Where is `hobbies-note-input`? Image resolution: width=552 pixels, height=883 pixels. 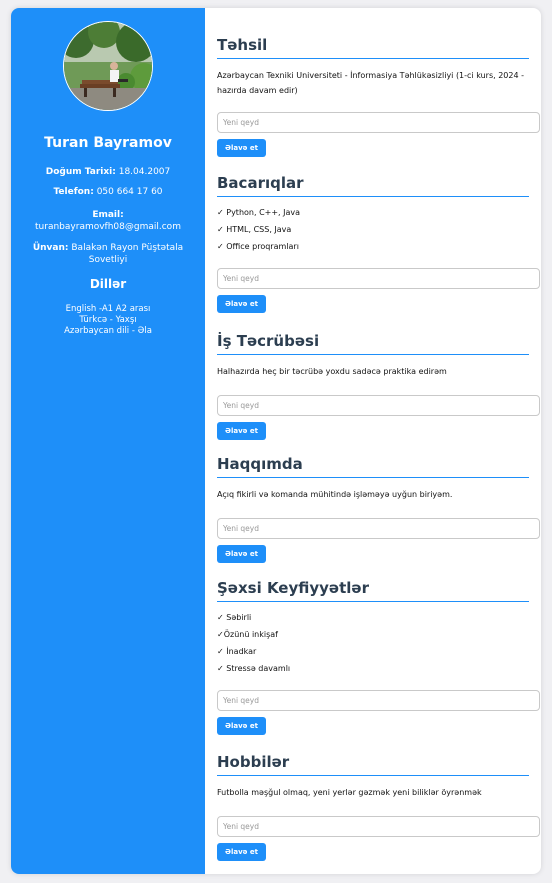
hobbies-note-input is located at coordinates (378, 826).